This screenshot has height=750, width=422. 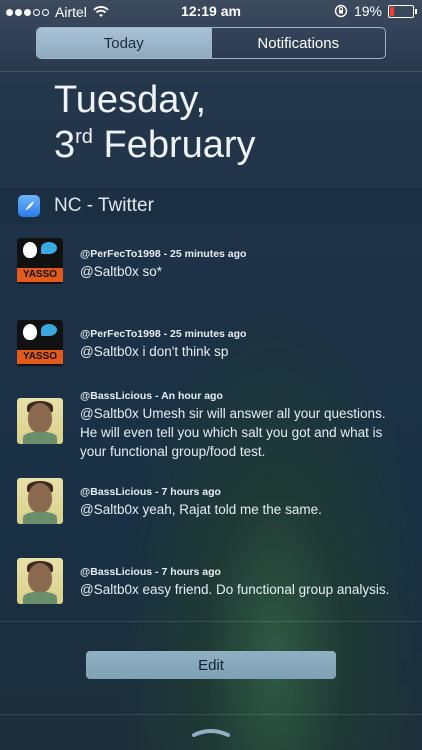 I want to click on status-right: 19%, so click(x=375, y=11).